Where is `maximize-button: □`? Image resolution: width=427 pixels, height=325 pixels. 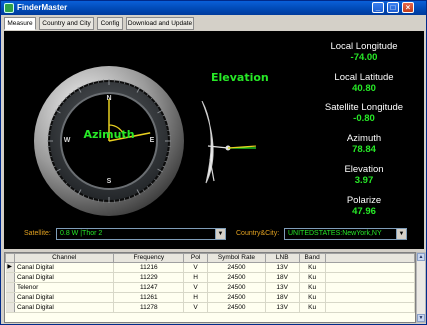
maximize-button: □ is located at coordinates (393, 7).